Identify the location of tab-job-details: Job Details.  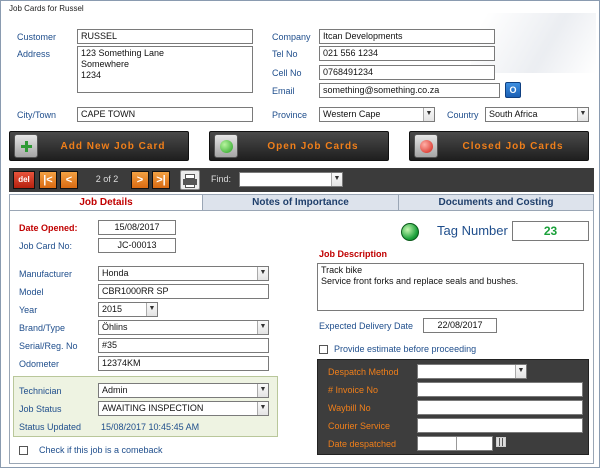
(106, 202).